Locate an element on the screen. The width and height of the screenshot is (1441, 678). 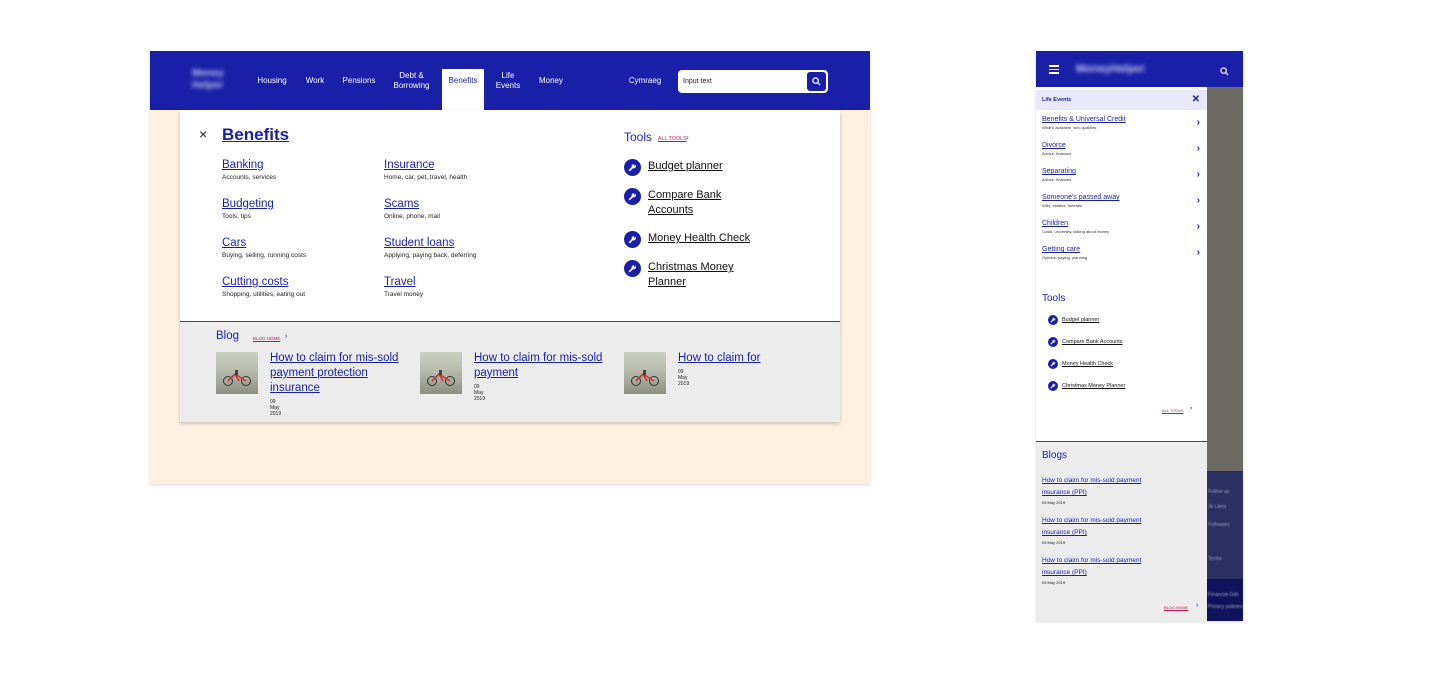
menu-title: Benefits is located at coordinates (255, 135).